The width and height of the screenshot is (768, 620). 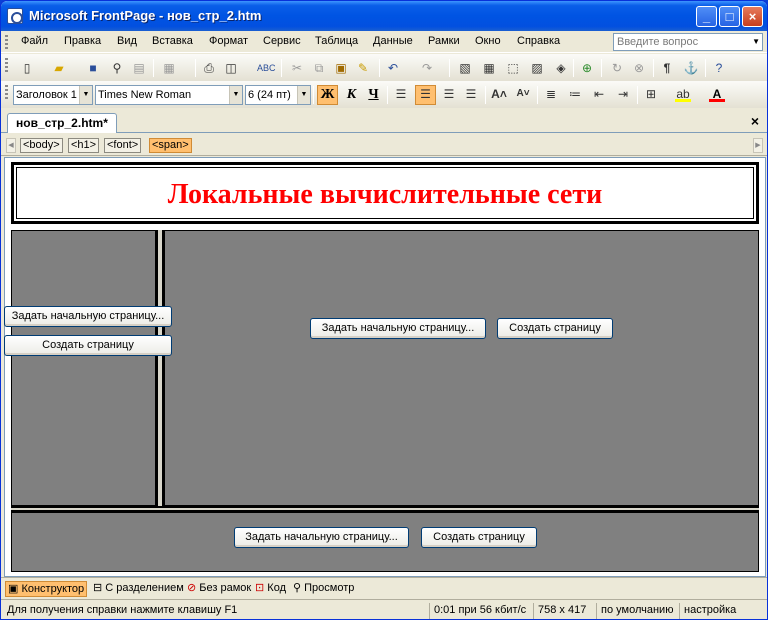 I want to click on search-icon: ⚲, so click(x=117, y=68).